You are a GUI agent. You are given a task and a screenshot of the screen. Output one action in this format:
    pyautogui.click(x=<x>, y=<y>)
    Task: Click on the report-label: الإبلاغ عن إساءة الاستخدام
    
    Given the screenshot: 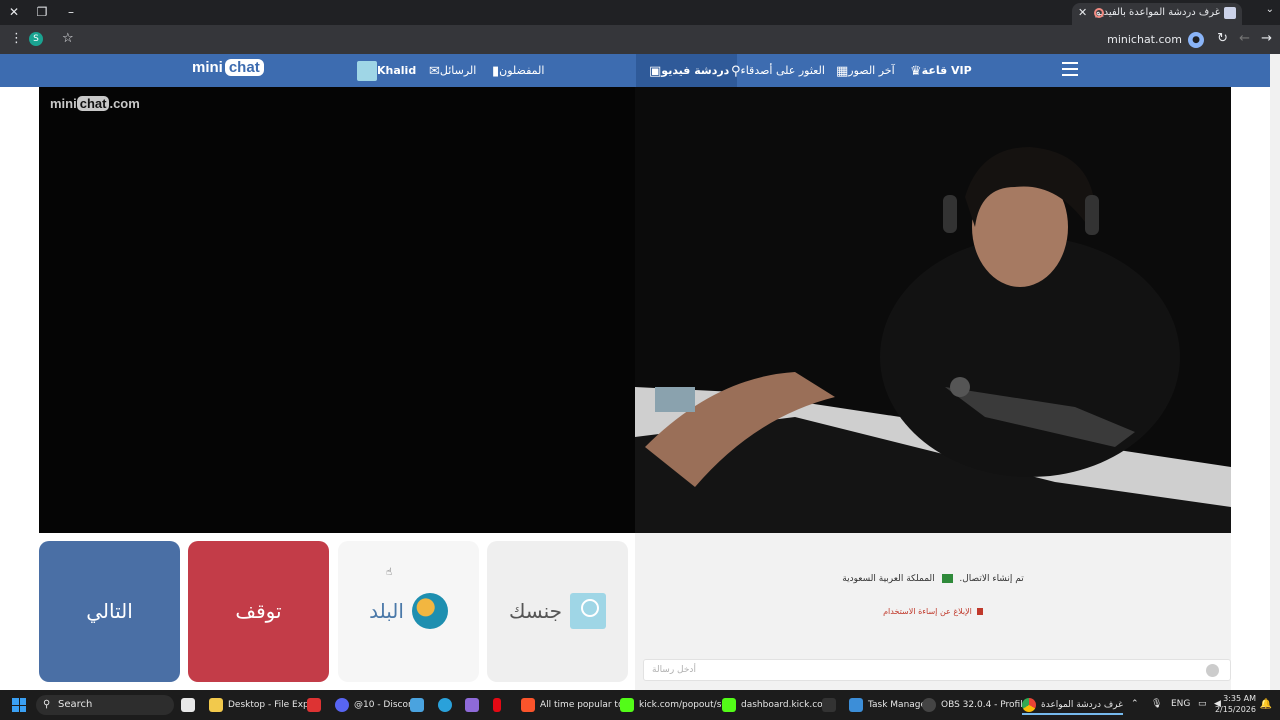 What is the action you would take?
    pyautogui.click(x=927, y=611)
    